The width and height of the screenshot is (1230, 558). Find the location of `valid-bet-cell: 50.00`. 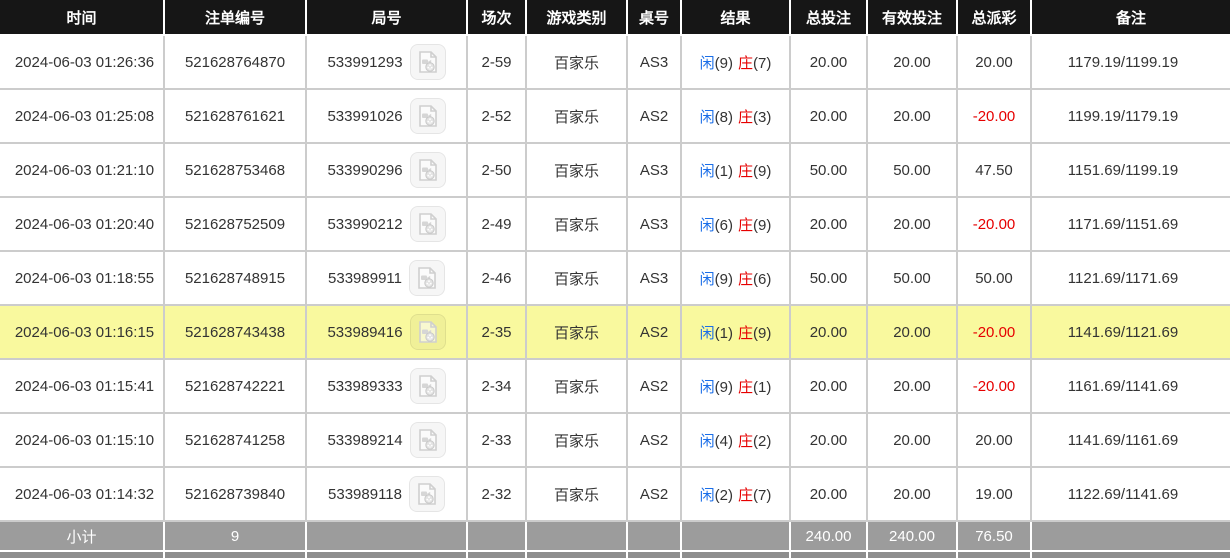

valid-bet-cell: 50.00 is located at coordinates (913, 279).